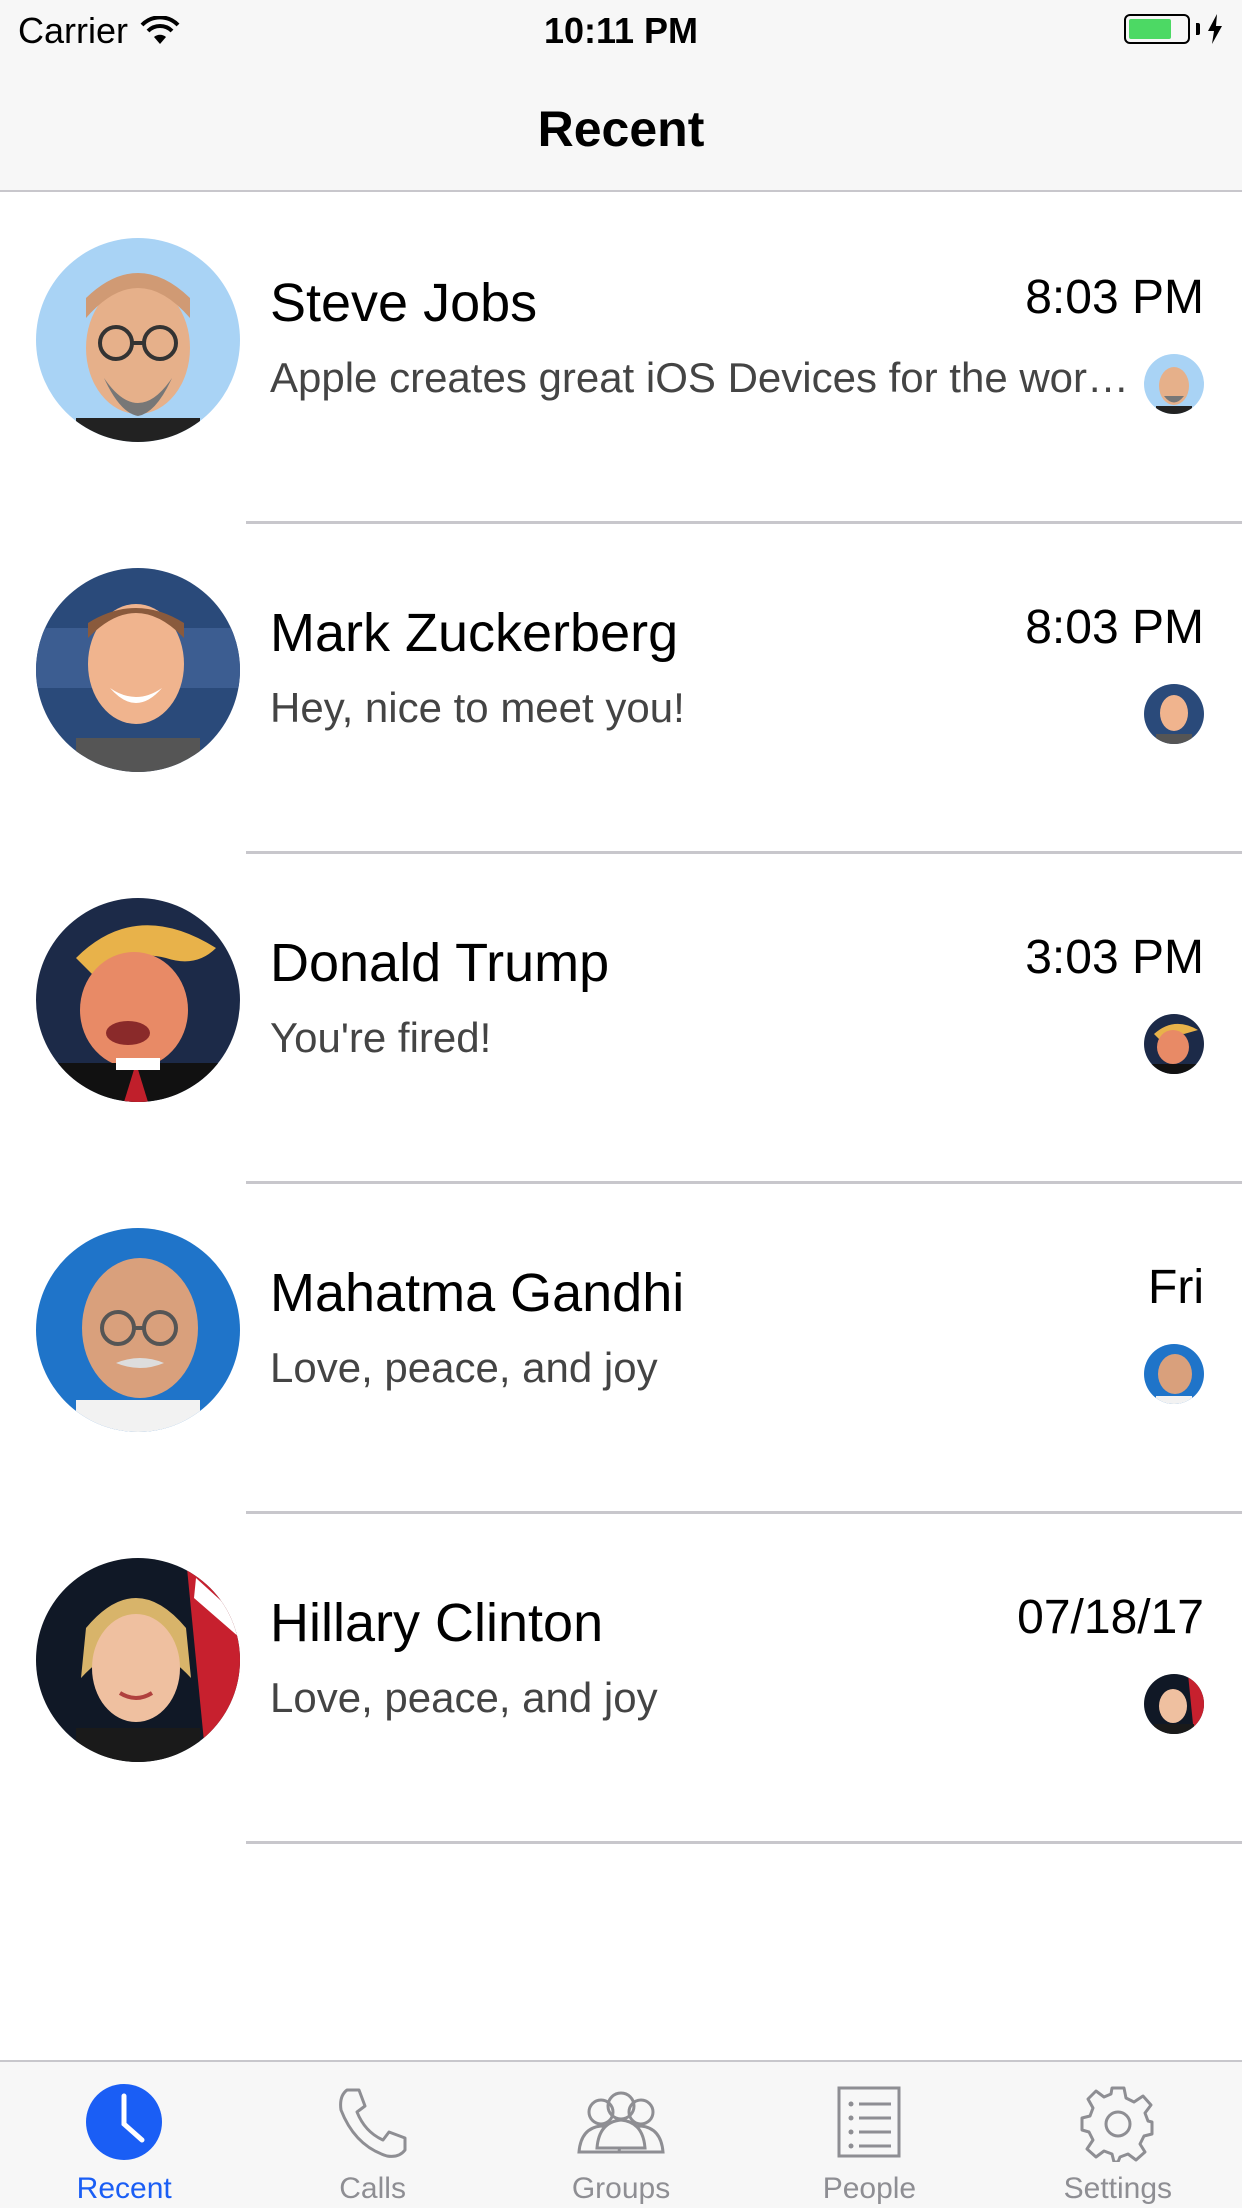  I want to click on navigation-bar: Recent, so click(621, 126).